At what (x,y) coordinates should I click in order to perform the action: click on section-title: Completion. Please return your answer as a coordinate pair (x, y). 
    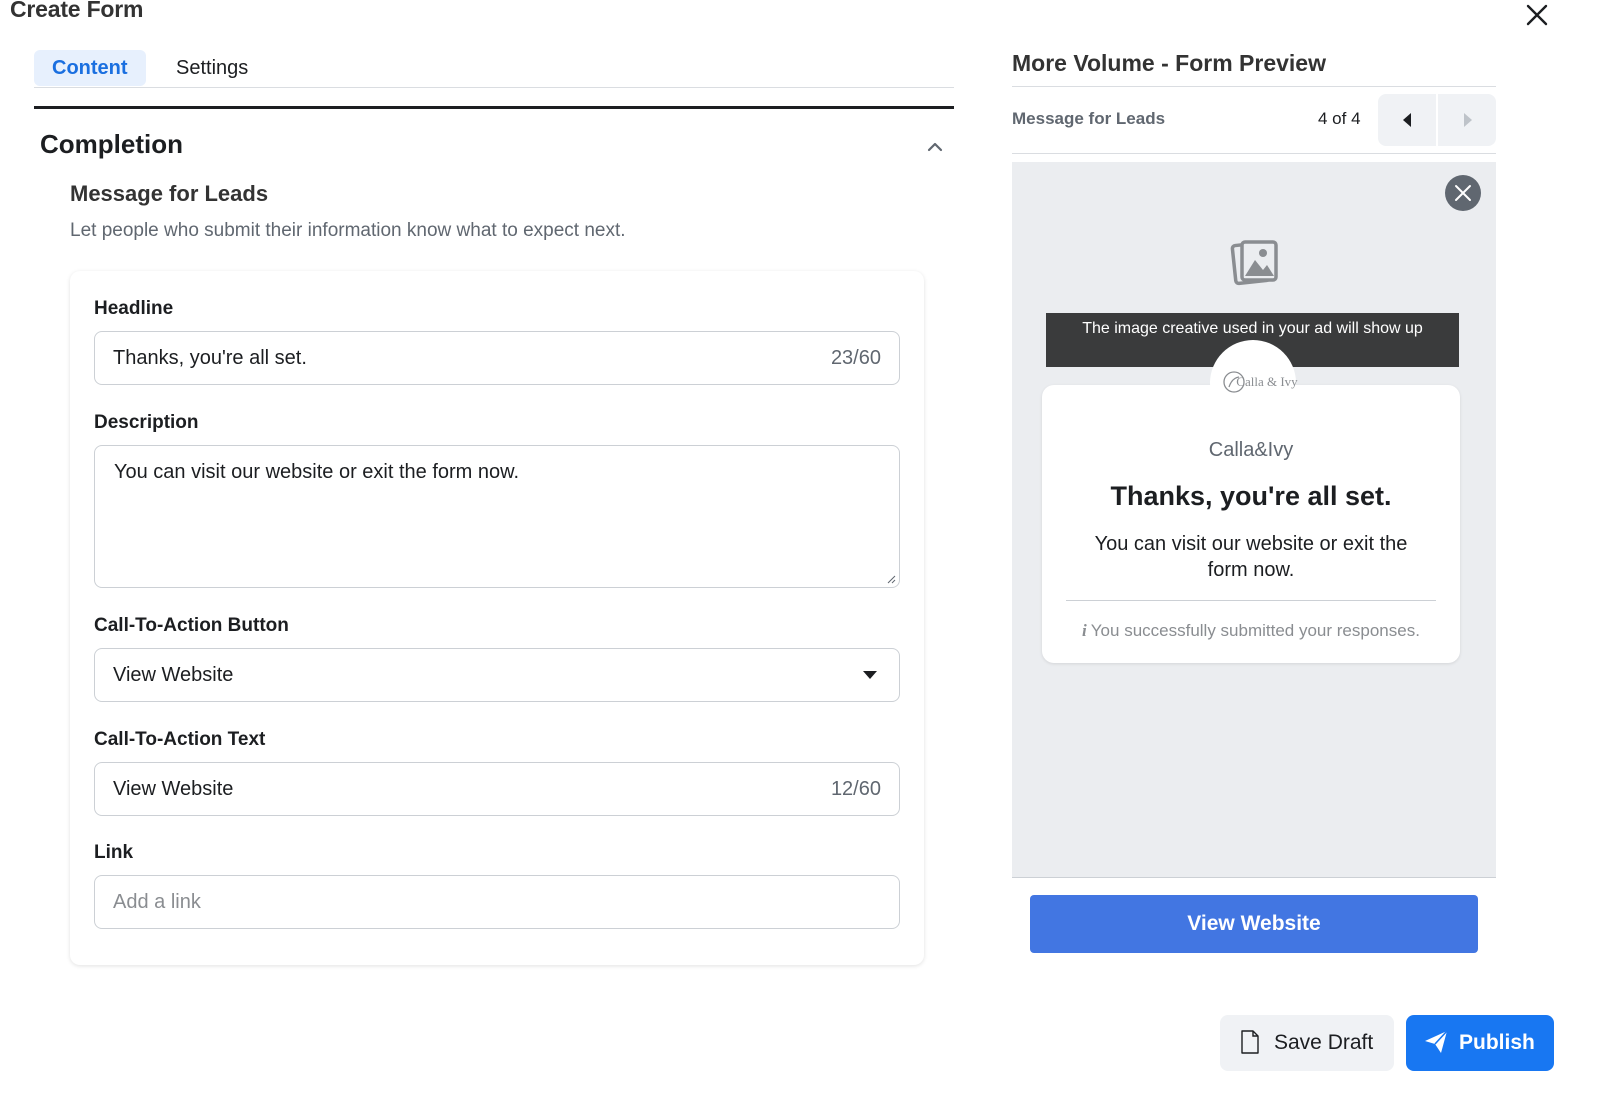
    Looking at the image, I should click on (111, 144).